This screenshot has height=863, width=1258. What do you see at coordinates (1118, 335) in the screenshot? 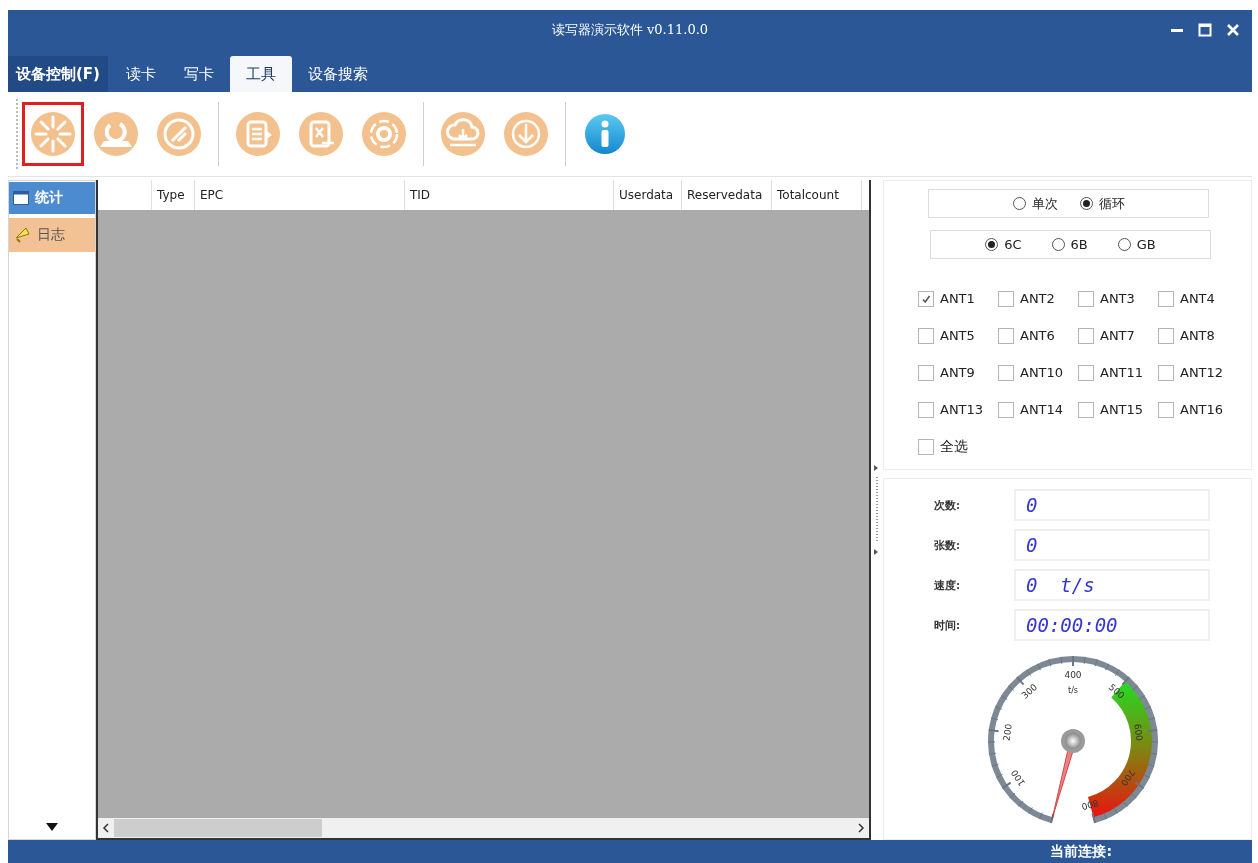
I see `checkbox: ANT7` at bounding box center [1118, 335].